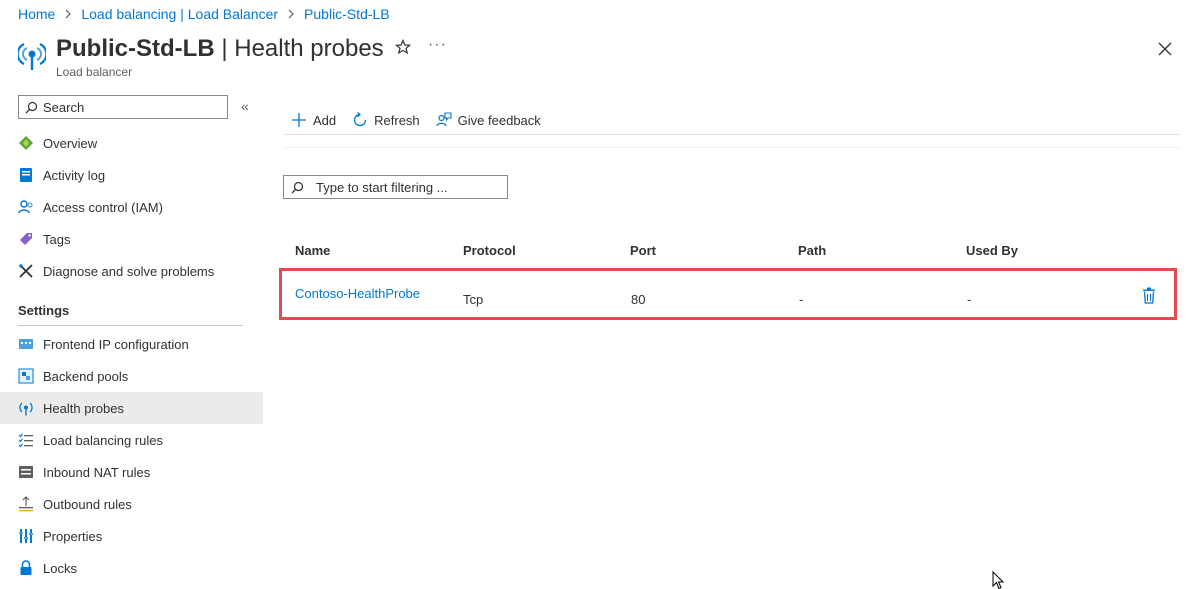 The height and width of the screenshot is (589, 1190). I want to click on column-header-protocol: Protocol, so click(489, 250).